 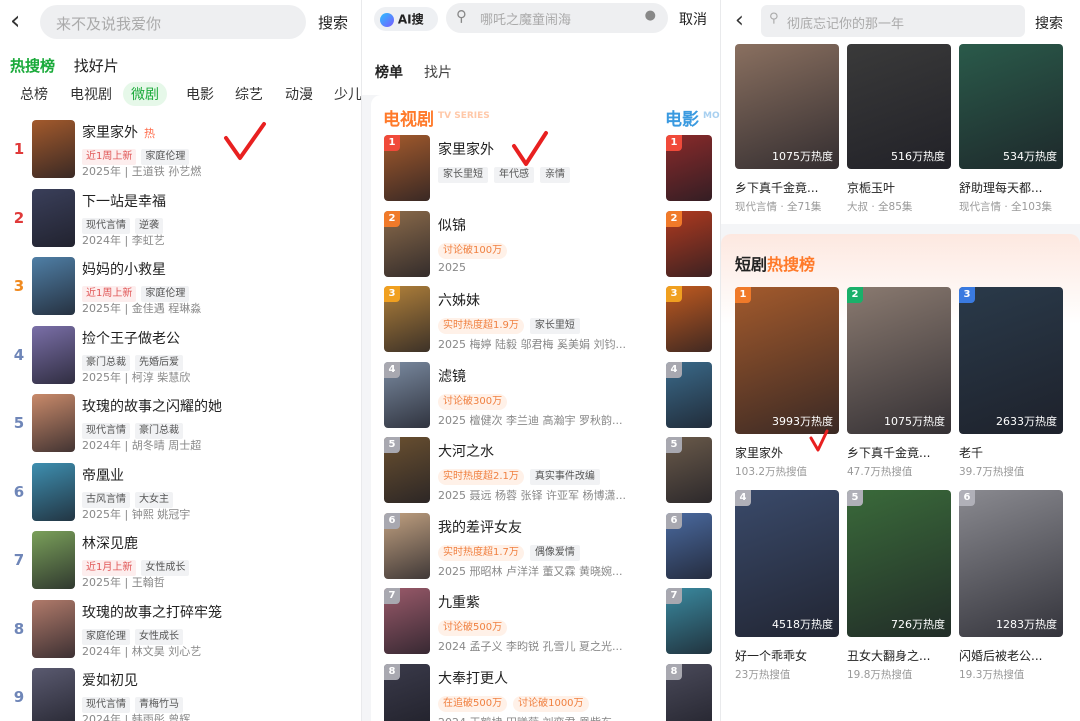 What do you see at coordinates (880, 472) in the screenshot?
I see `drama-info: 47.7万热搜值` at bounding box center [880, 472].